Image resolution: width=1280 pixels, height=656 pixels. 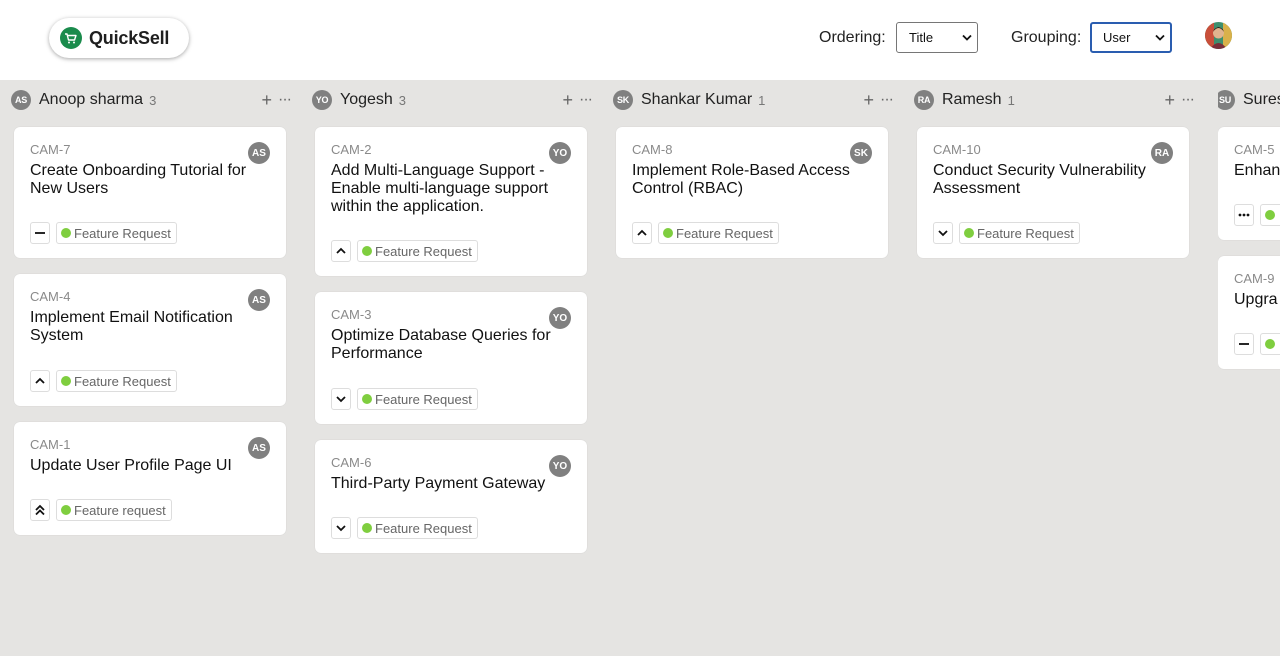 What do you see at coordinates (1254, 149) in the screenshot?
I see `ticket-id: CAM-5` at bounding box center [1254, 149].